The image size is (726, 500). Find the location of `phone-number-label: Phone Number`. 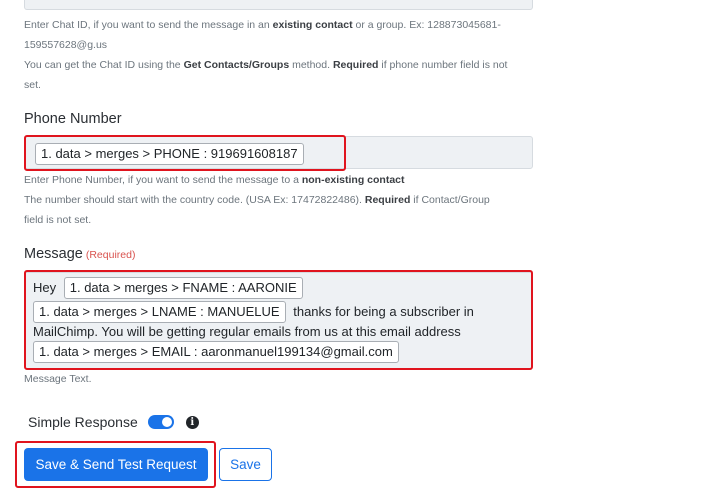

phone-number-label: Phone Number is located at coordinates (73, 119).